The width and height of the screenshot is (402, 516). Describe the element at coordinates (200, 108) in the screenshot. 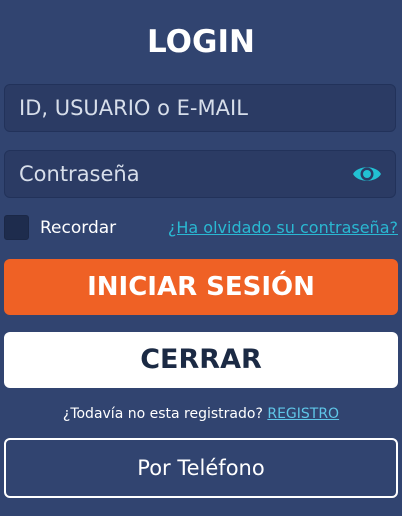

I see `user-id-input` at that location.